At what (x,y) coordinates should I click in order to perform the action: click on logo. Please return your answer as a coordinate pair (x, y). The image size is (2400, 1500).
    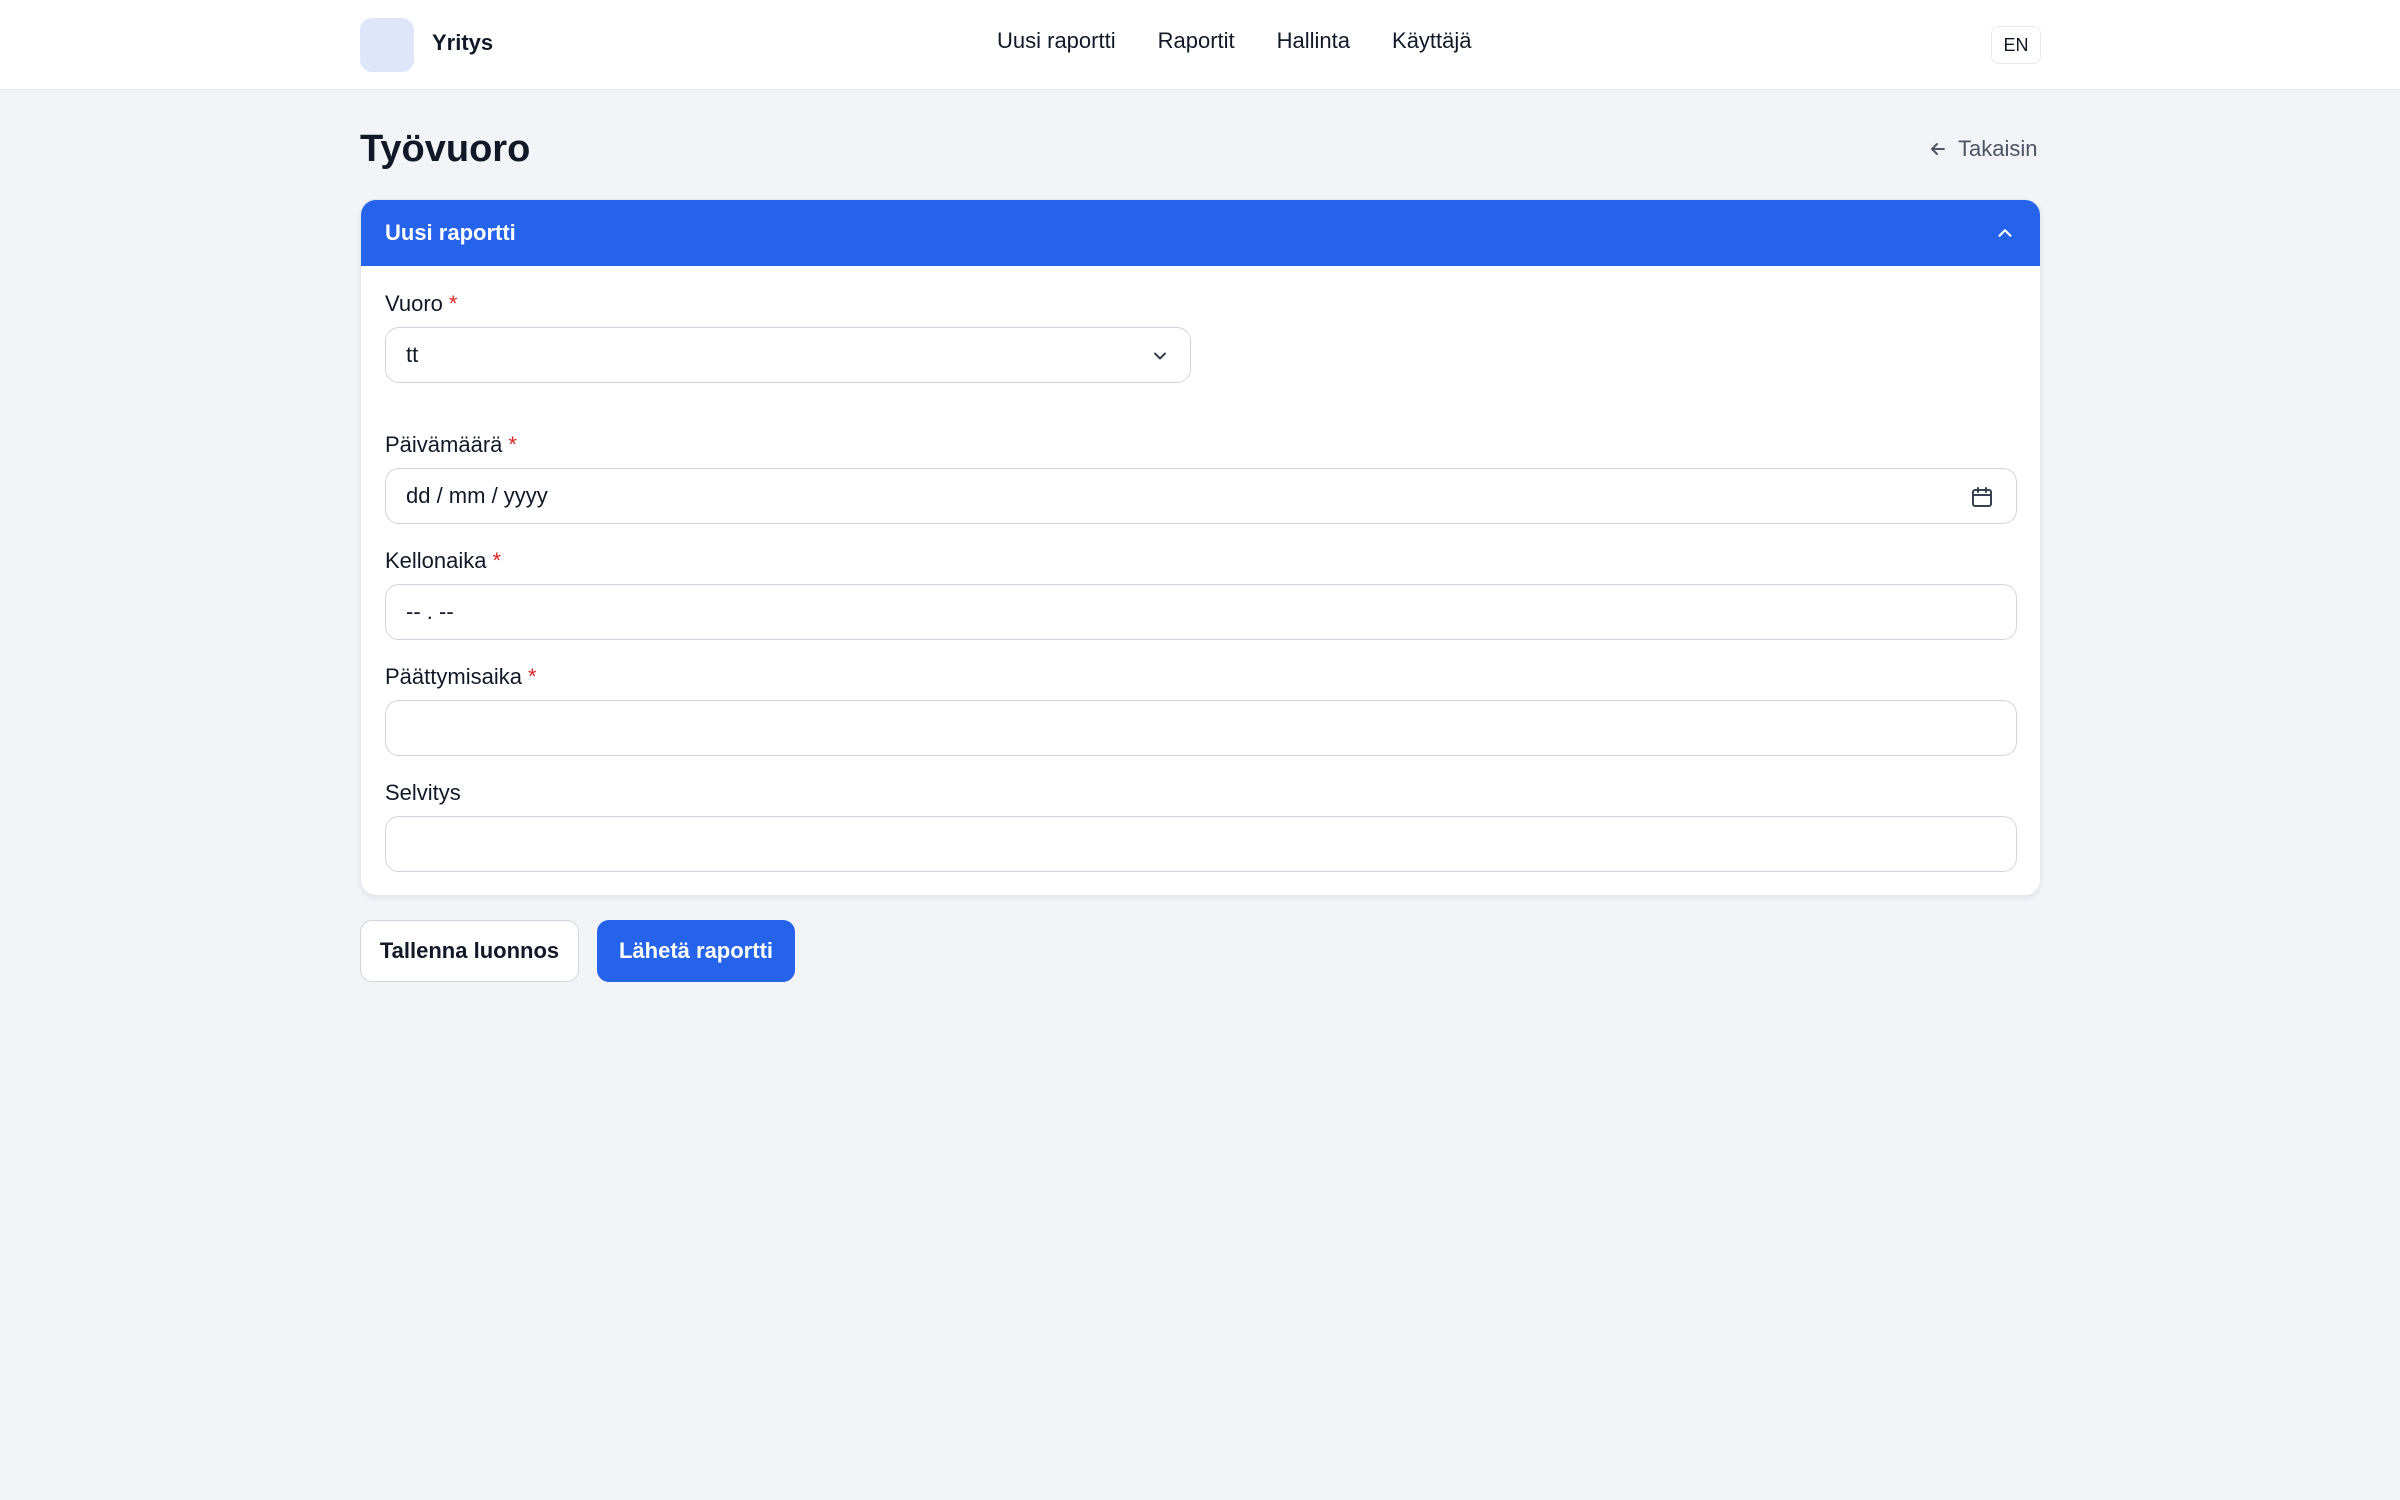
    Looking at the image, I should click on (387, 45).